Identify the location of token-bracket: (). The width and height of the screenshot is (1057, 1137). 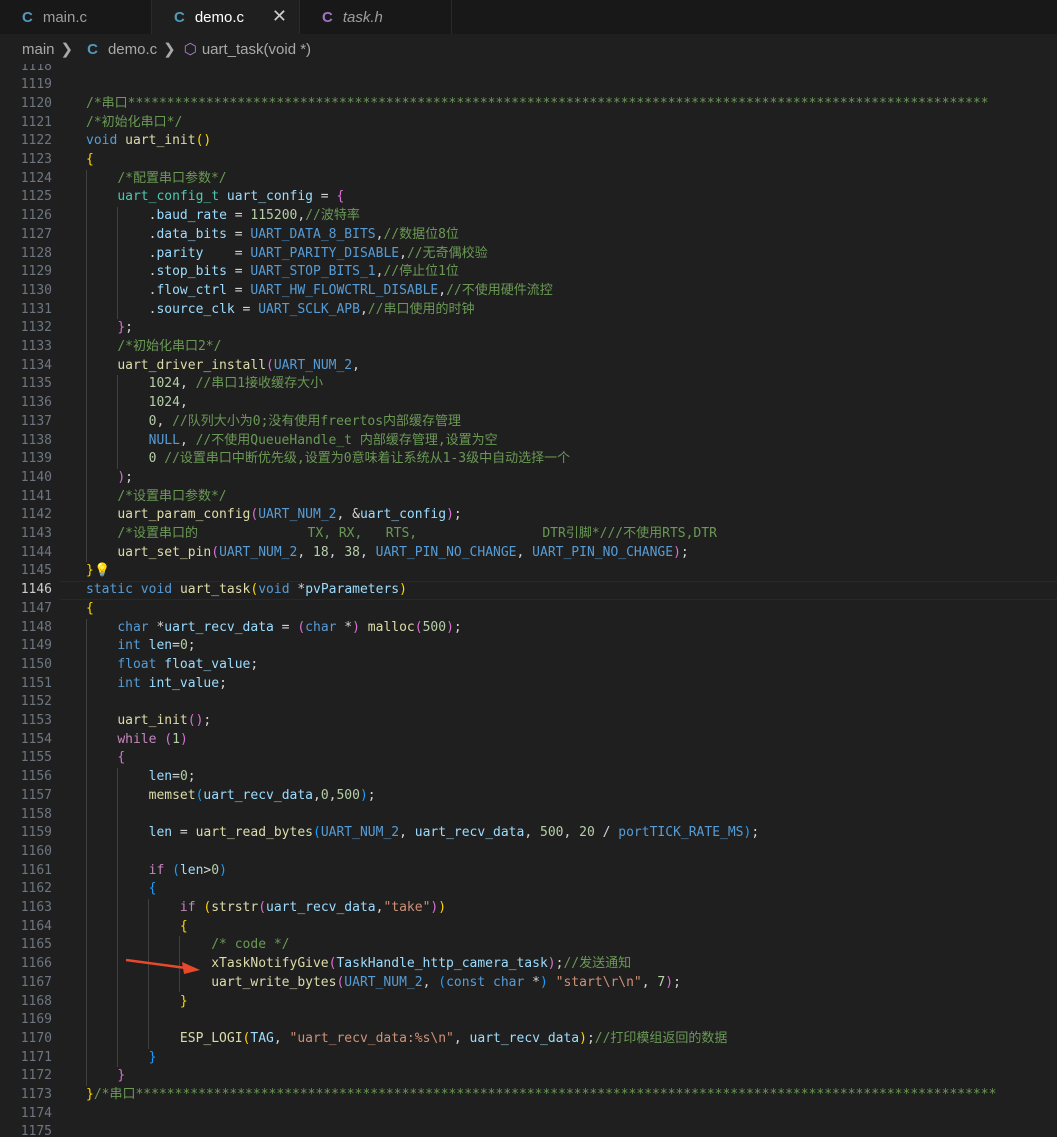
(203, 141).